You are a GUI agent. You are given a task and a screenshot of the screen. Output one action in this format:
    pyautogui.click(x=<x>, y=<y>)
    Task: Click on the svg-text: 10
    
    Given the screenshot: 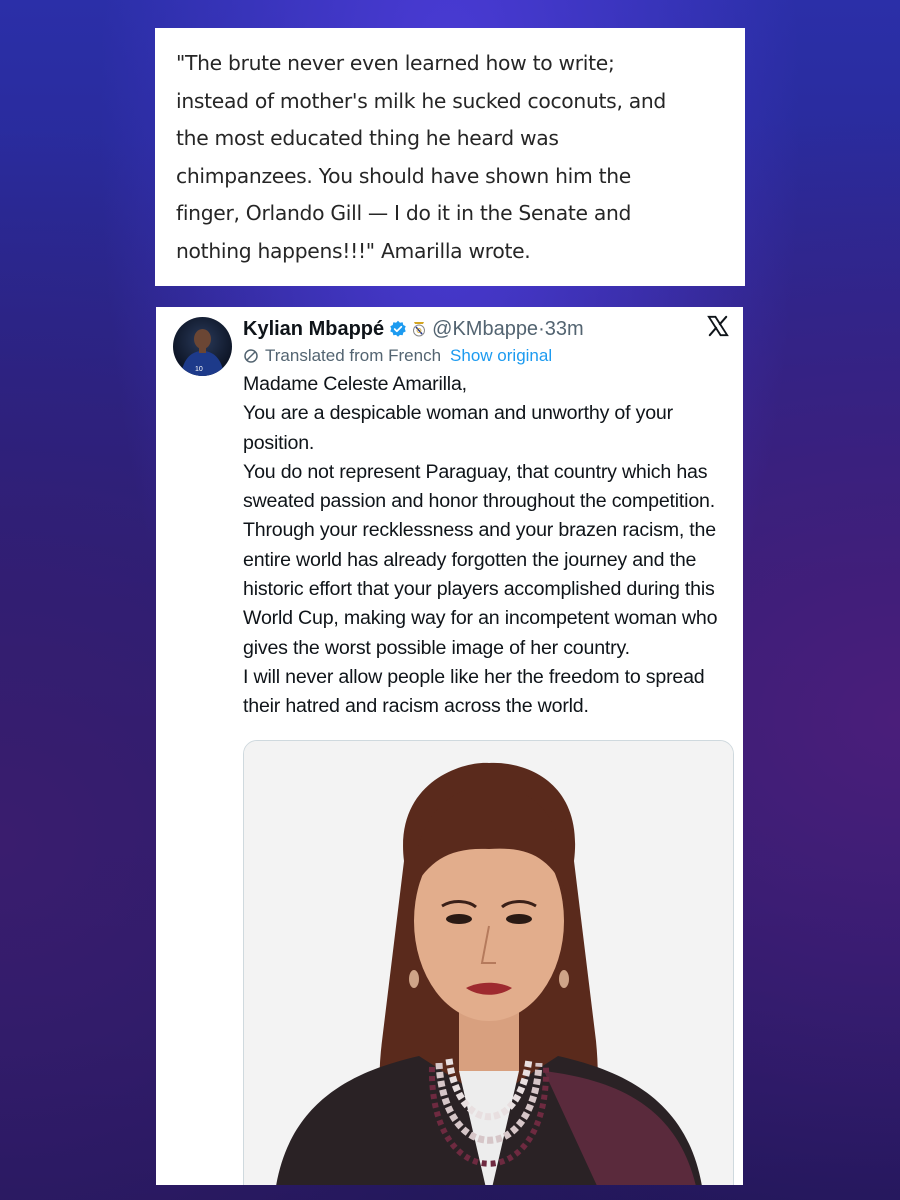 What is the action you would take?
    pyautogui.click(x=199, y=369)
    